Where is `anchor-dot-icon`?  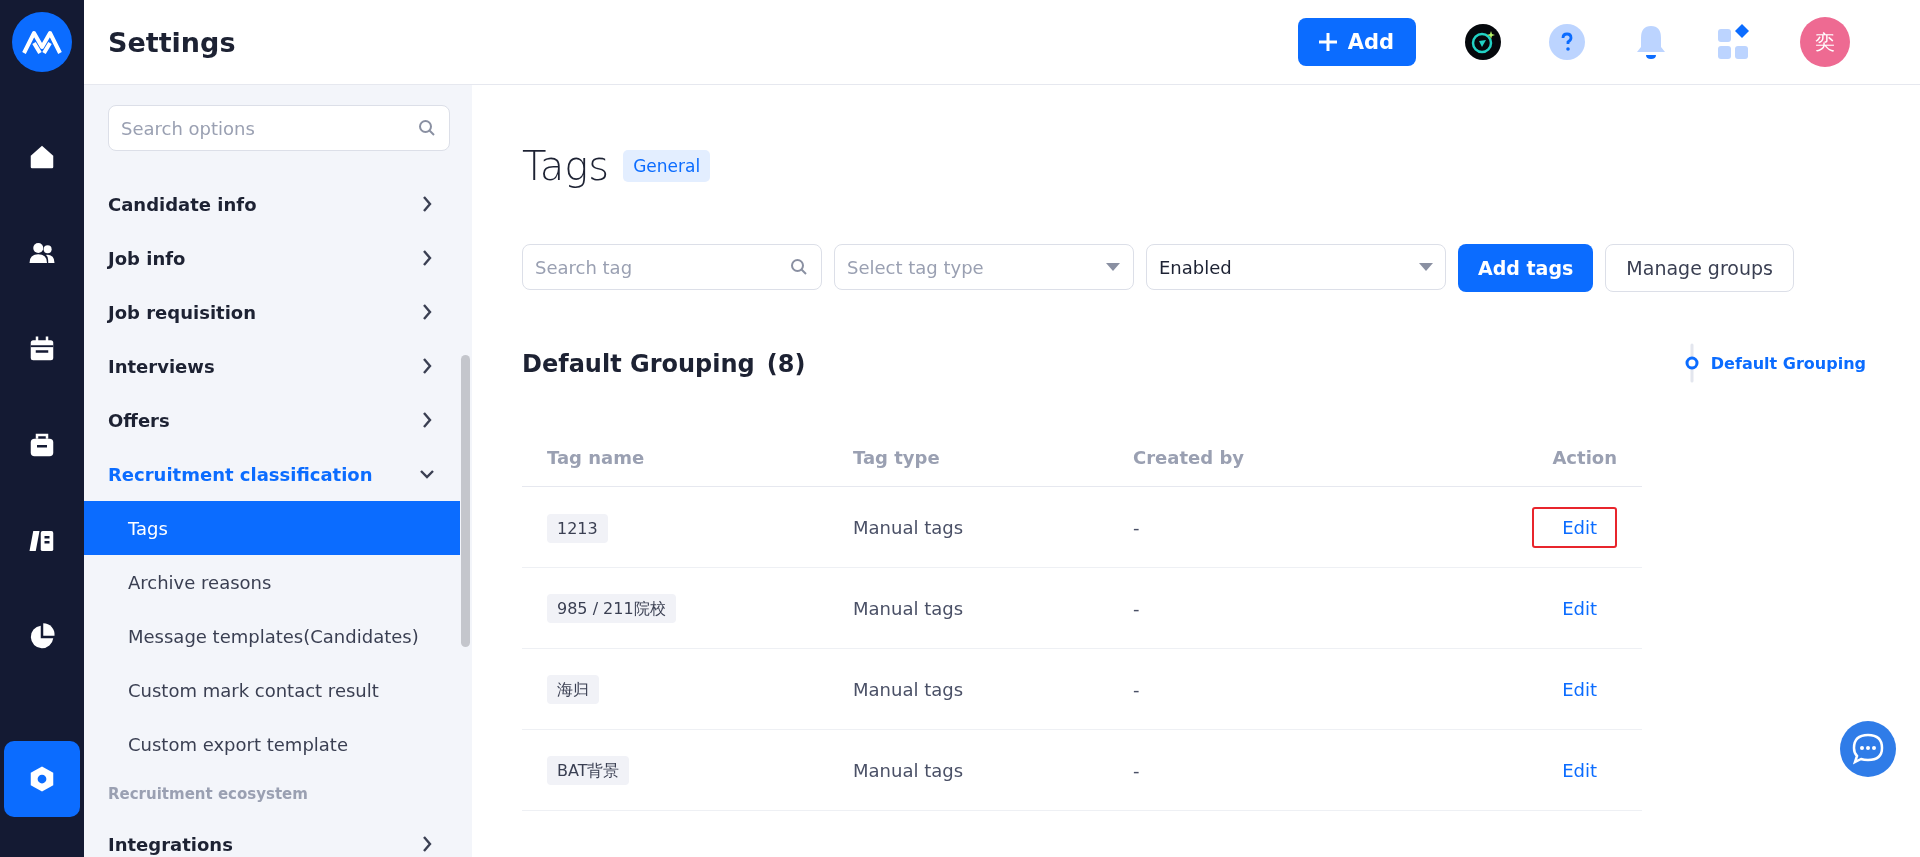
anchor-dot-icon is located at coordinates (1691, 363).